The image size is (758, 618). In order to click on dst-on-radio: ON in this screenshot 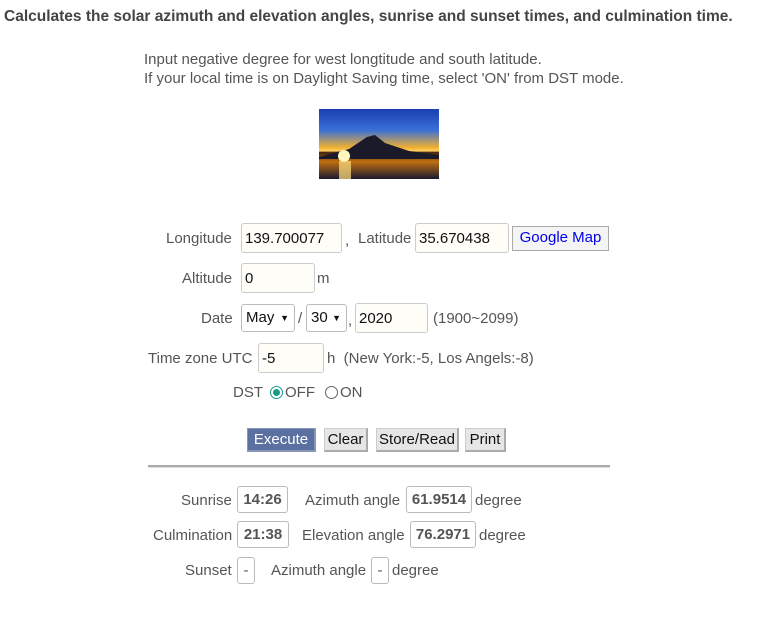, I will do `click(344, 392)`.